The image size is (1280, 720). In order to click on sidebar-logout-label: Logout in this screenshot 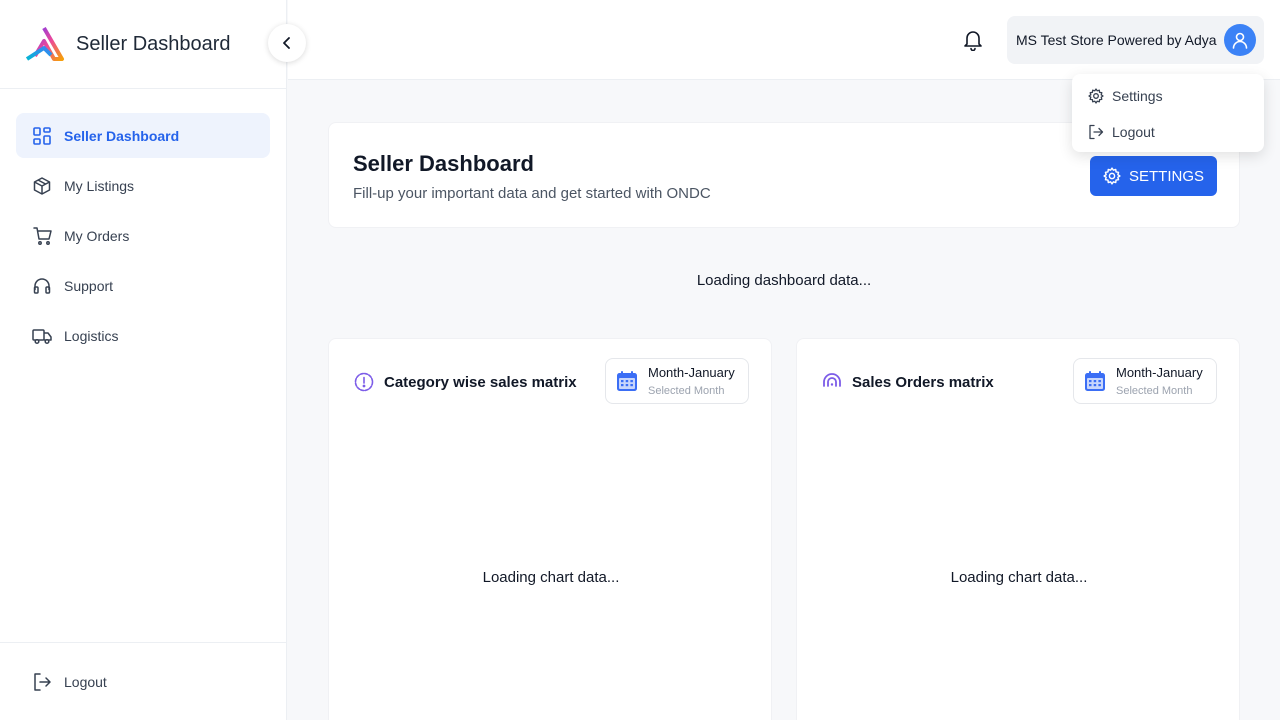, I will do `click(85, 681)`.